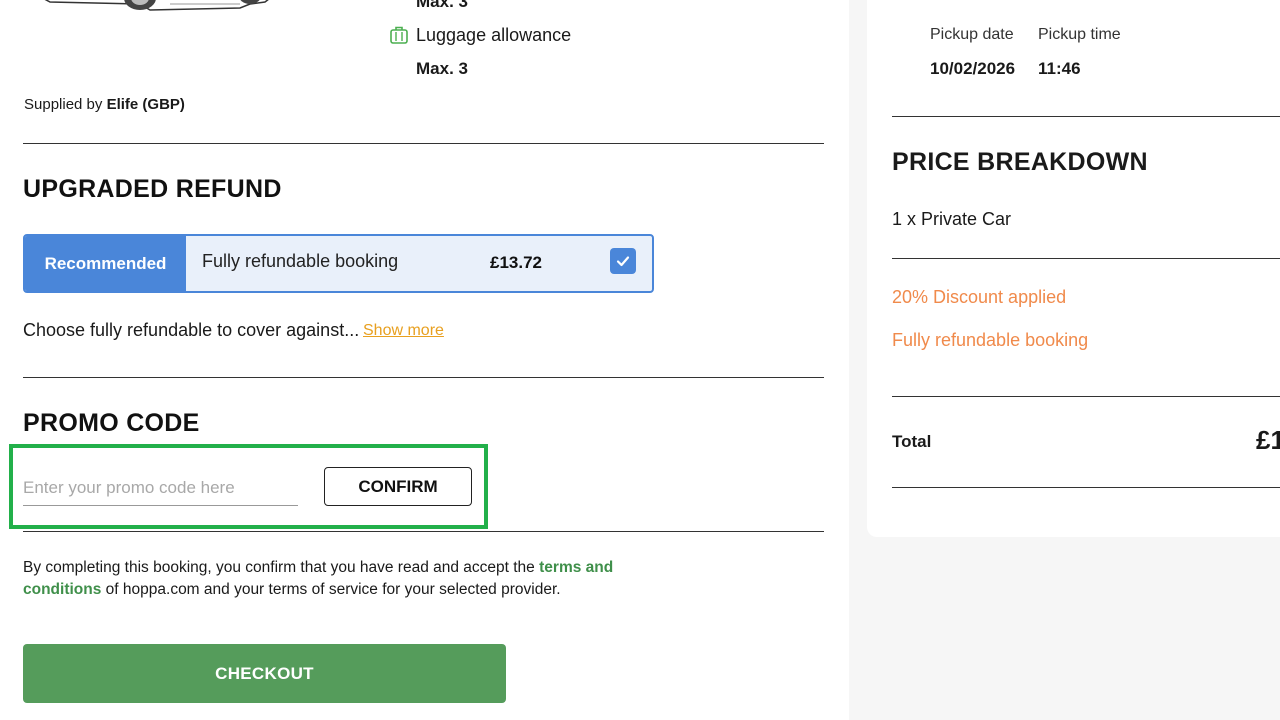 Image resolution: width=1280 pixels, height=720 pixels. Describe the element at coordinates (152, 189) in the screenshot. I see `upgraded-refund-heading: UPGRADED REFUND` at that location.